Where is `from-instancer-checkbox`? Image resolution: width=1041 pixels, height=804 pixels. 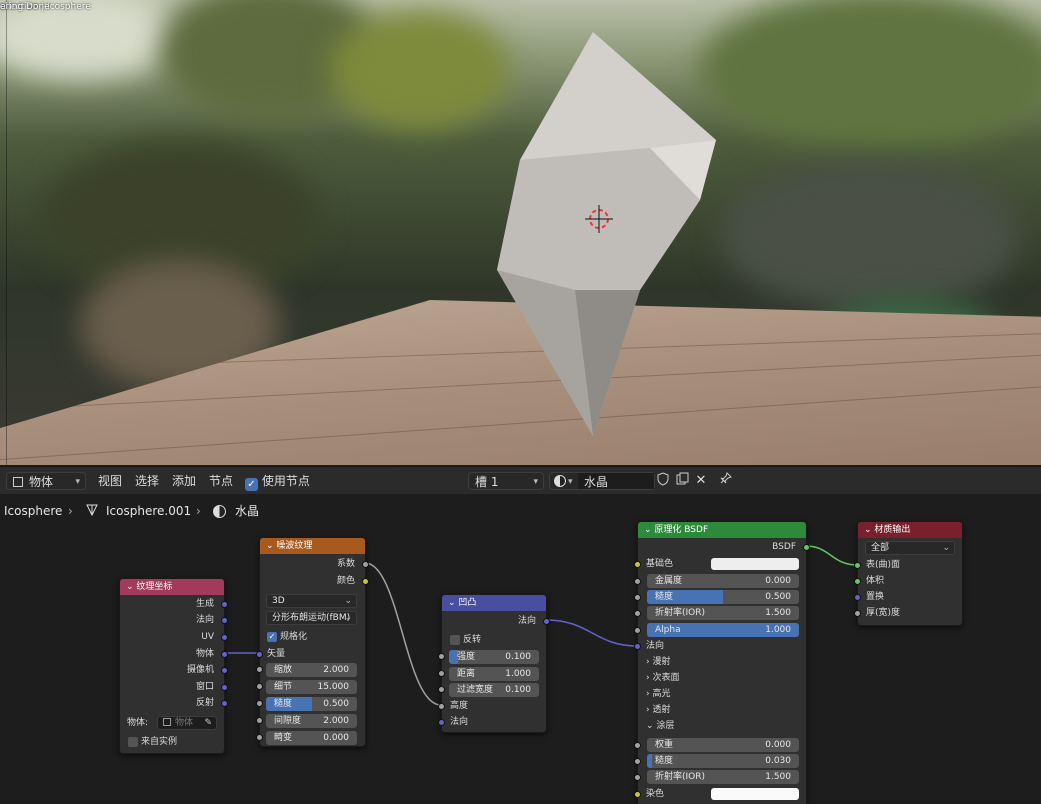
from-instancer-checkbox is located at coordinates (133, 742).